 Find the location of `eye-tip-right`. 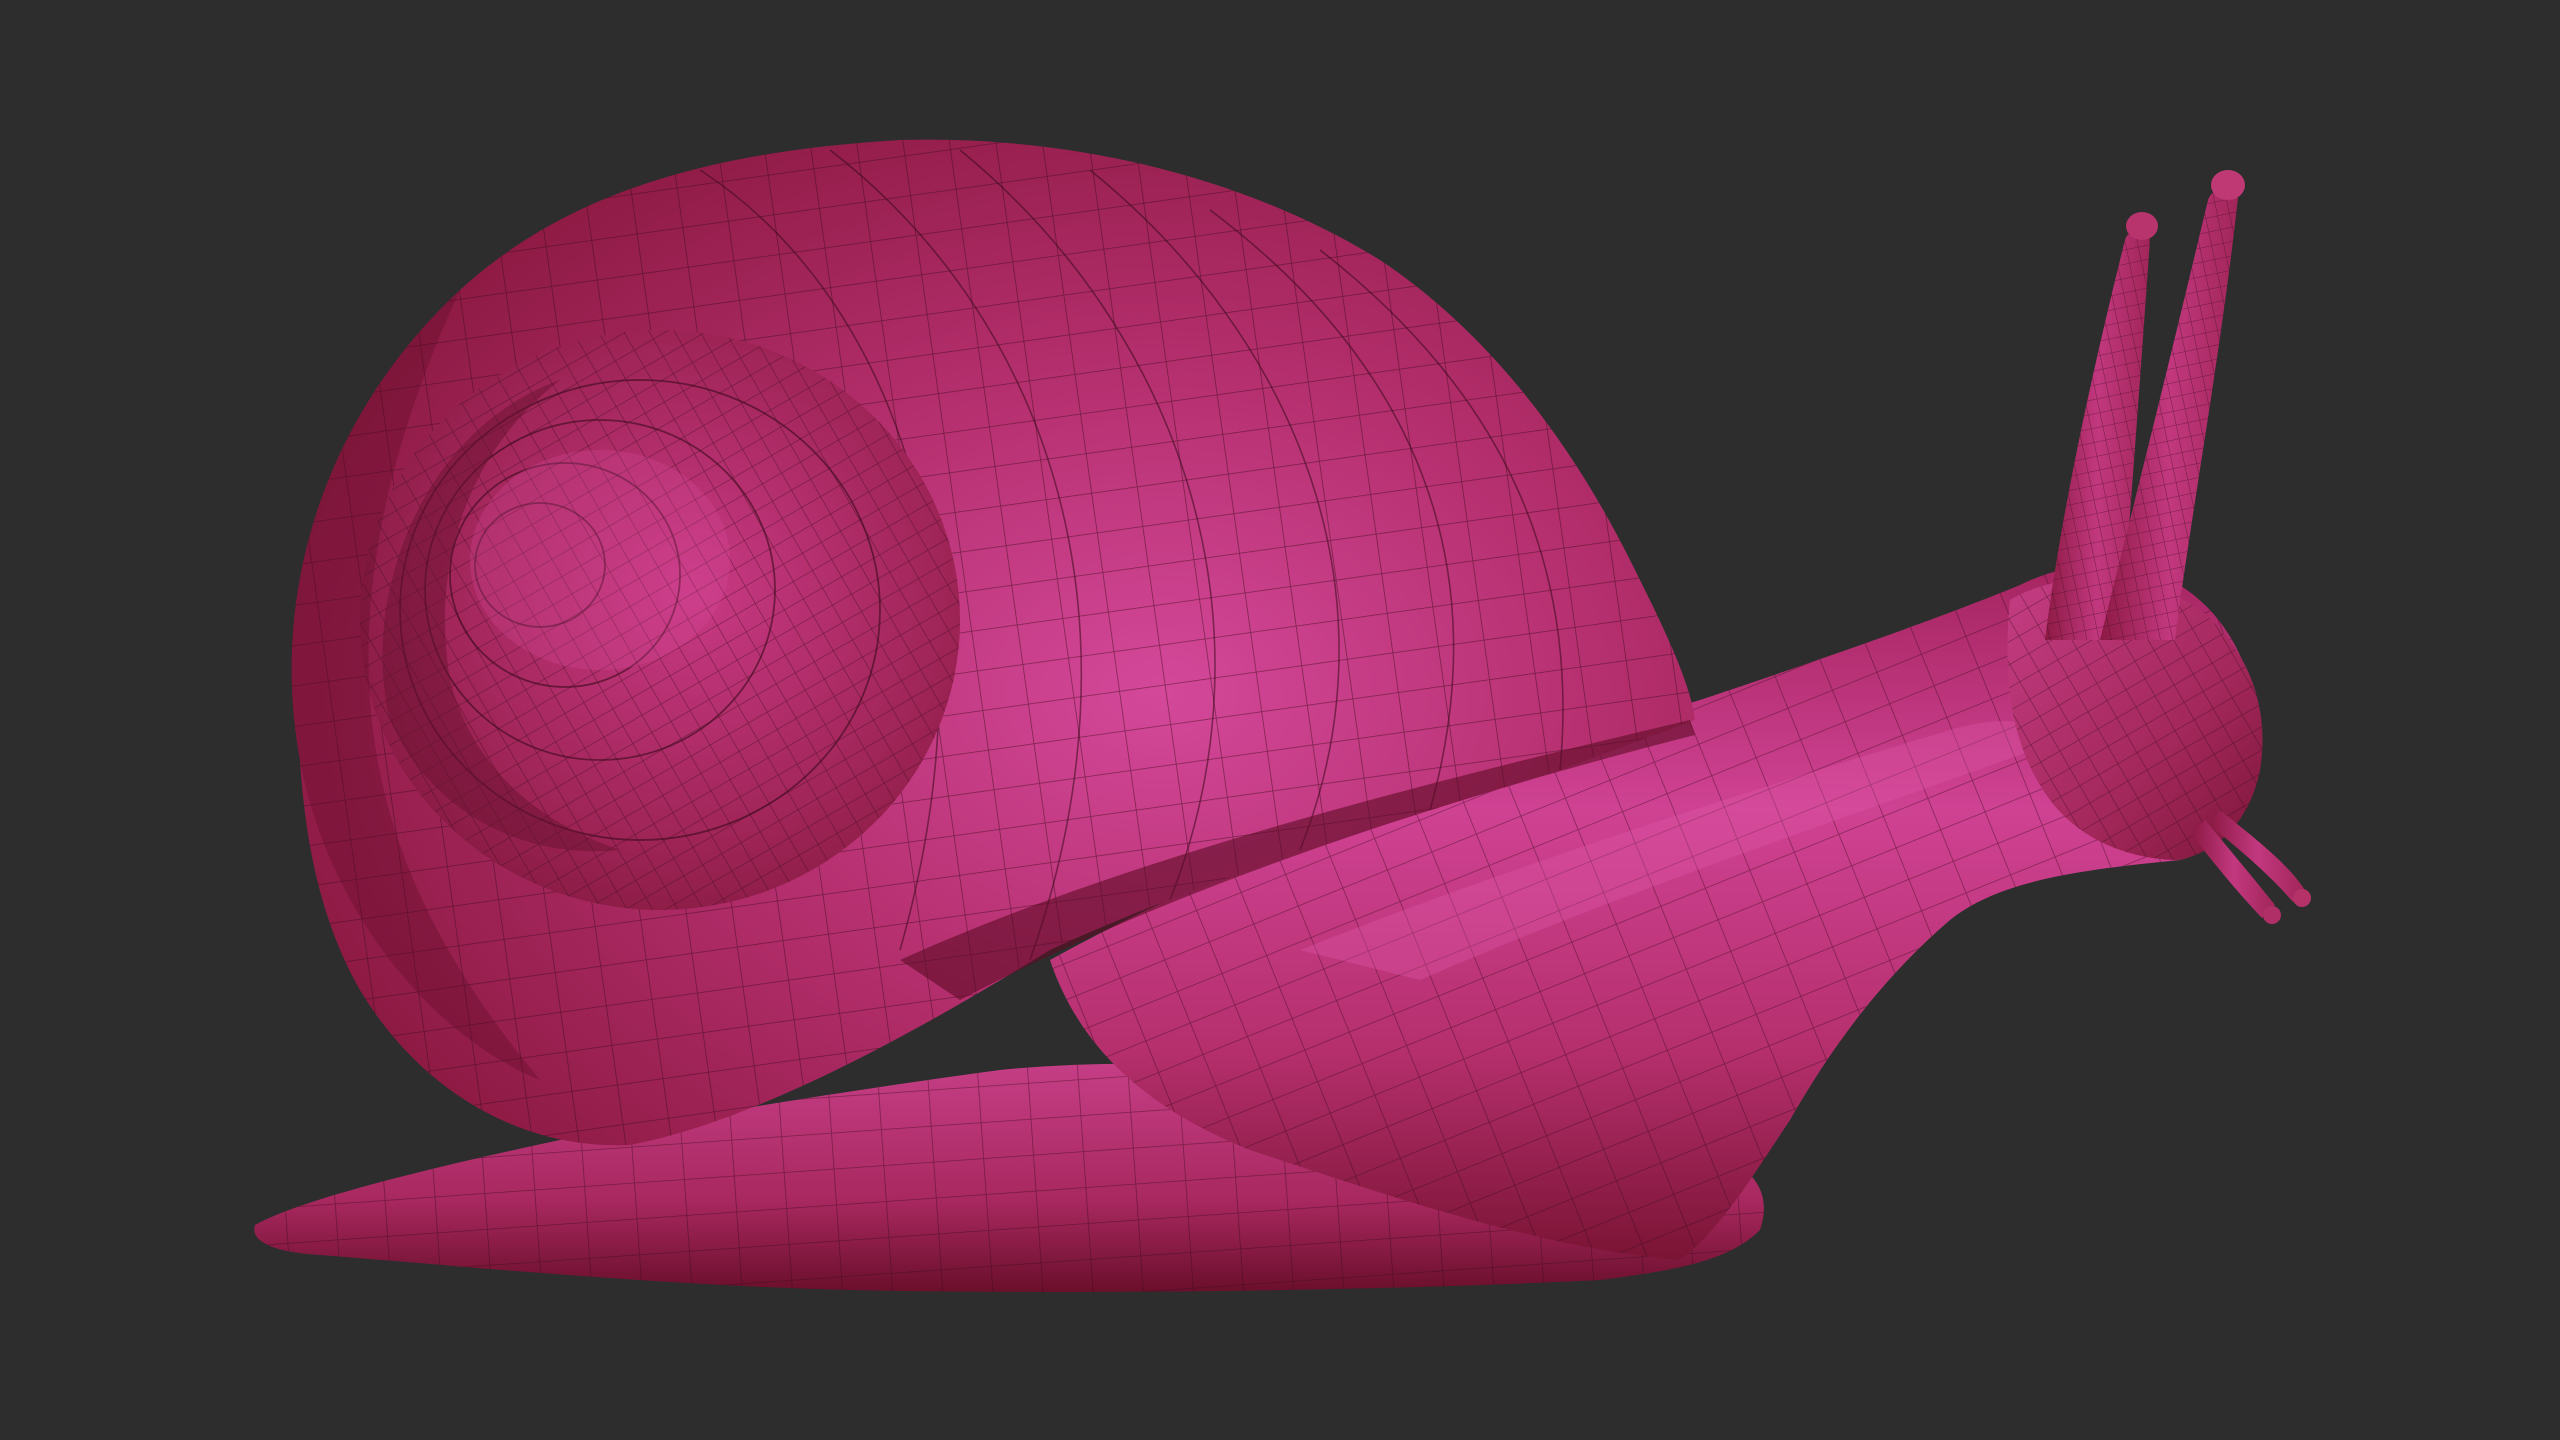

eye-tip-right is located at coordinates (2228, 185).